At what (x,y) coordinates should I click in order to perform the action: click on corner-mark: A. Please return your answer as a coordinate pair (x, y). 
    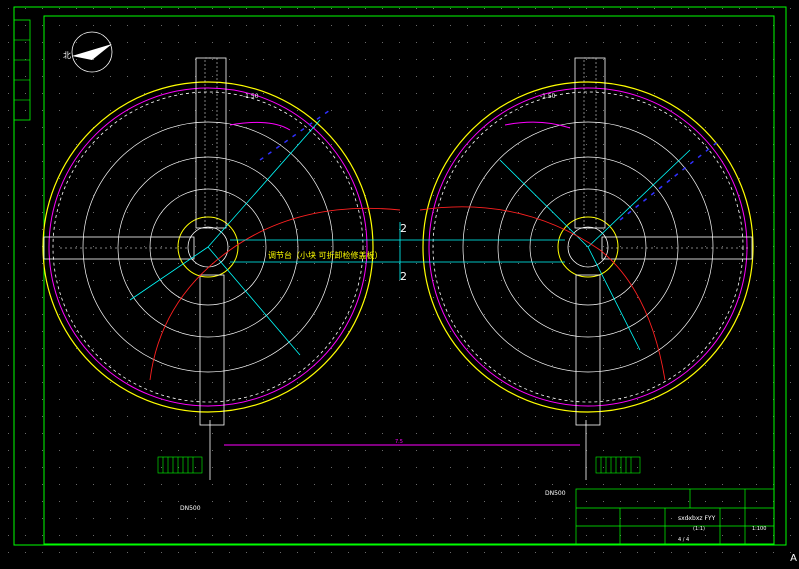
    Looking at the image, I should click on (793, 558).